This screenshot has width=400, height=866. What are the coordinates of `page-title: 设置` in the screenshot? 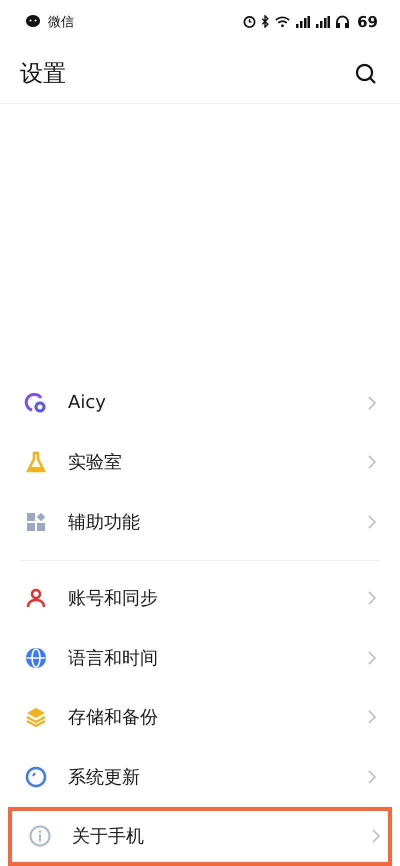 It's located at (43, 75).